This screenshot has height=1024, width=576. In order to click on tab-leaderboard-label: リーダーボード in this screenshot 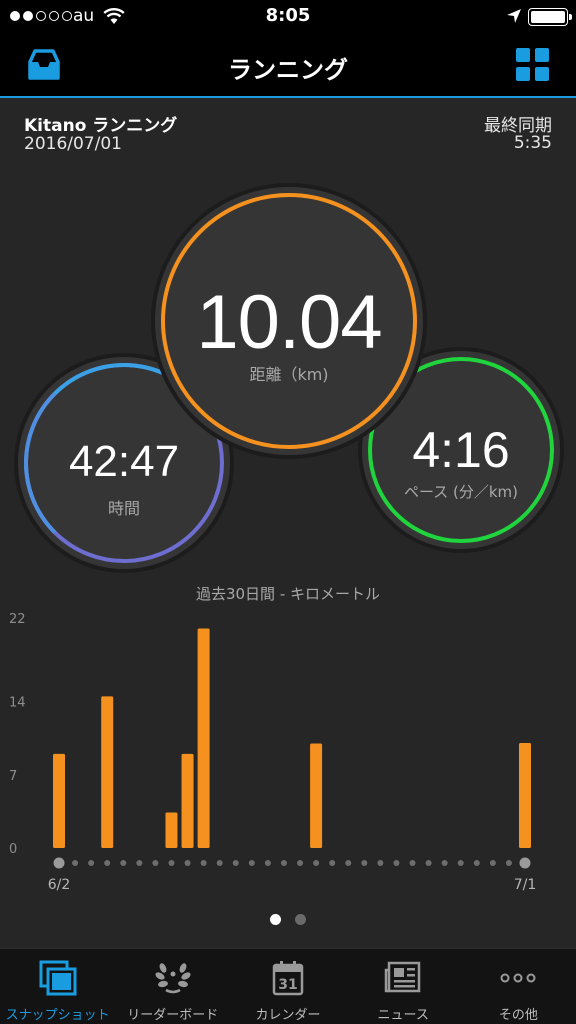, I will do `click(173, 1015)`.